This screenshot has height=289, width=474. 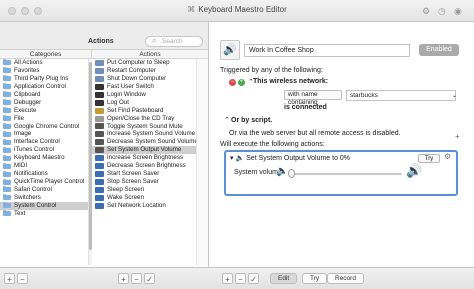 What do you see at coordinates (104, 36) in the screenshot?
I see `actions-header: Actions ⌕ Search` at bounding box center [104, 36].